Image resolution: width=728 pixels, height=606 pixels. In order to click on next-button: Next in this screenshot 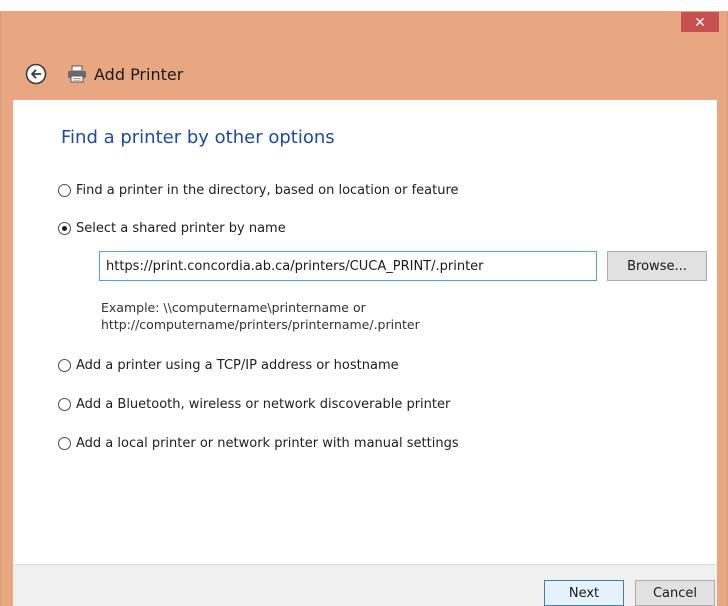, I will do `click(584, 593)`.